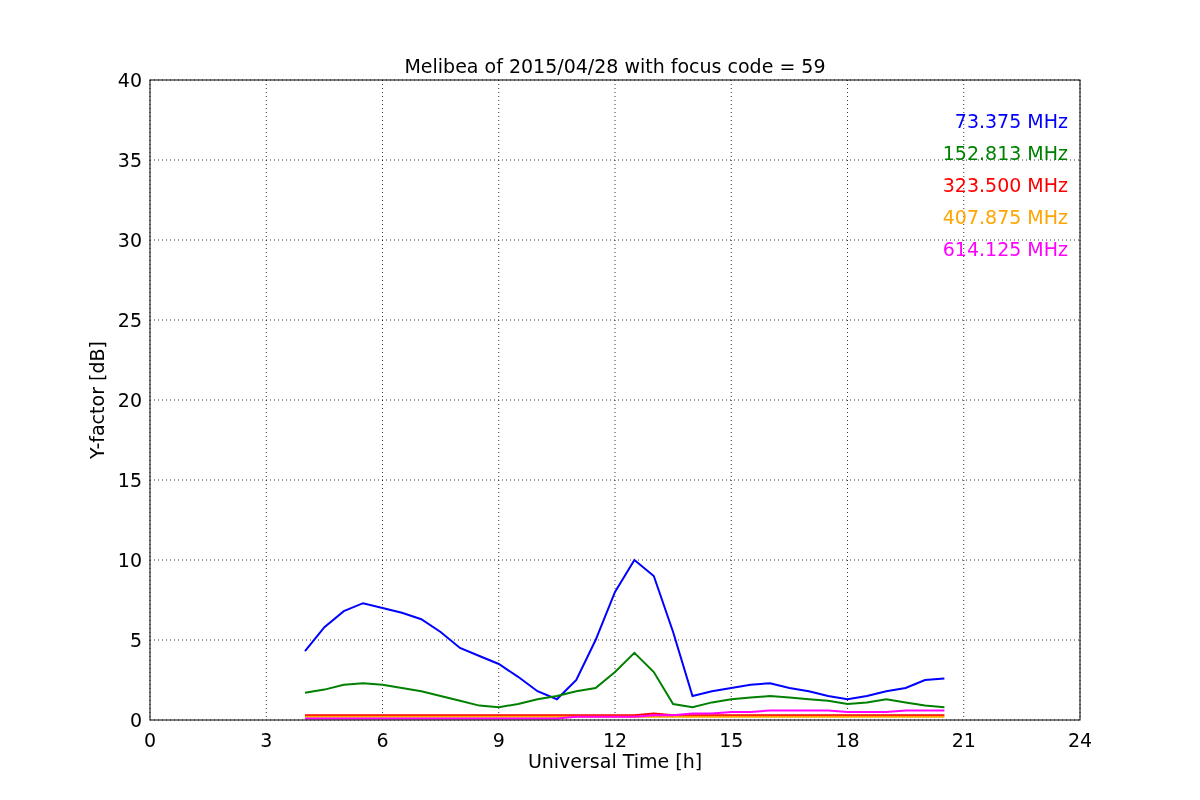 This screenshot has width=1200, height=800. What do you see at coordinates (1005, 153) in the screenshot?
I see `legend-label: 152.813 MHz` at bounding box center [1005, 153].